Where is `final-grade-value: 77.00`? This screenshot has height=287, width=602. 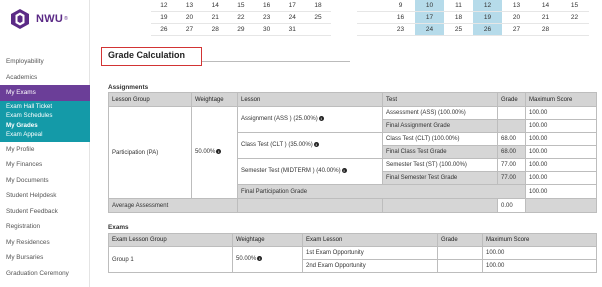 final-grade-value: 77.00 is located at coordinates (511, 178).